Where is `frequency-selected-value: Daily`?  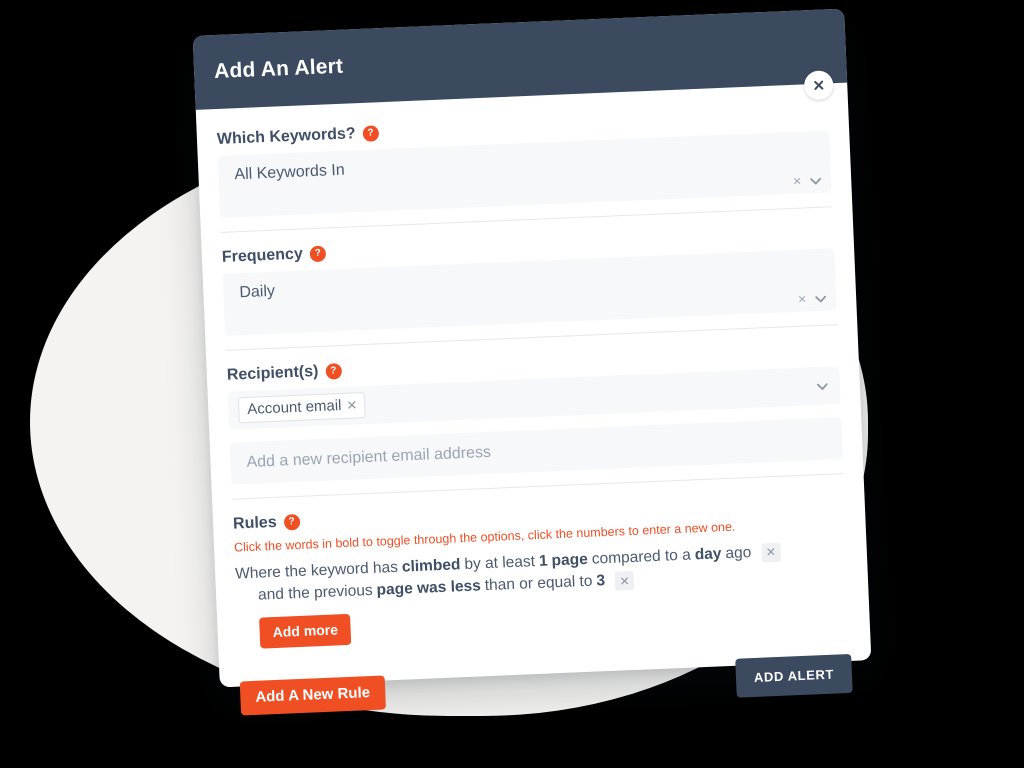 frequency-selected-value: Daily is located at coordinates (257, 292).